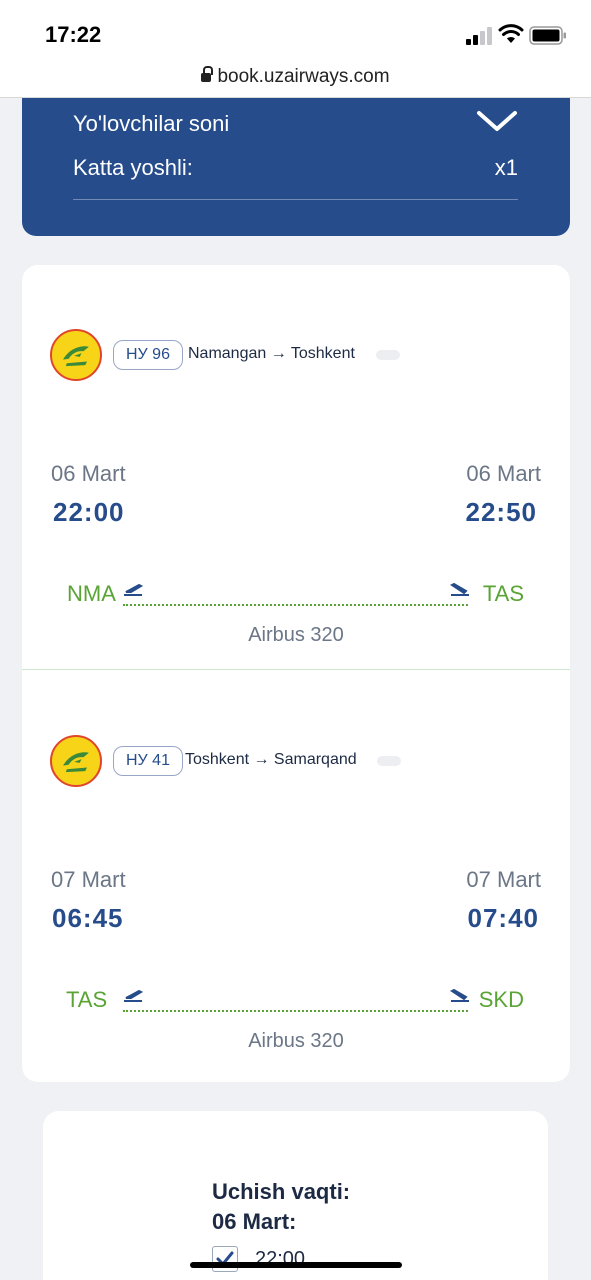  Describe the element at coordinates (254, 1221) in the screenshot. I see `departure-date-label: 06 Mart:` at that location.